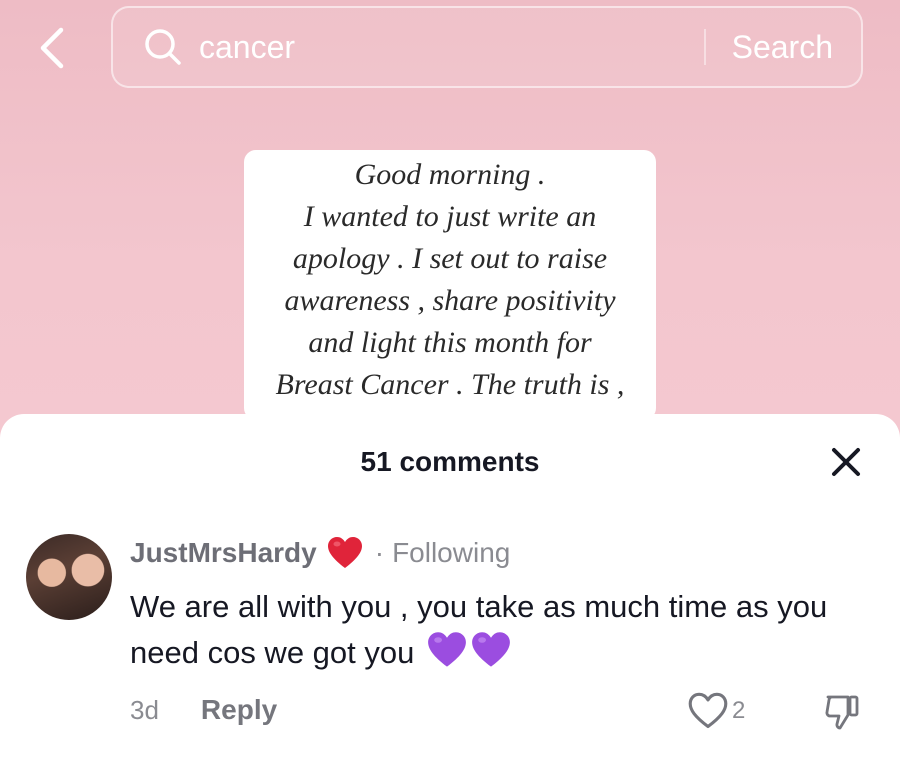 The width and height of the screenshot is (900, 775). I want to click on like-button: 2, so click(716, 711).